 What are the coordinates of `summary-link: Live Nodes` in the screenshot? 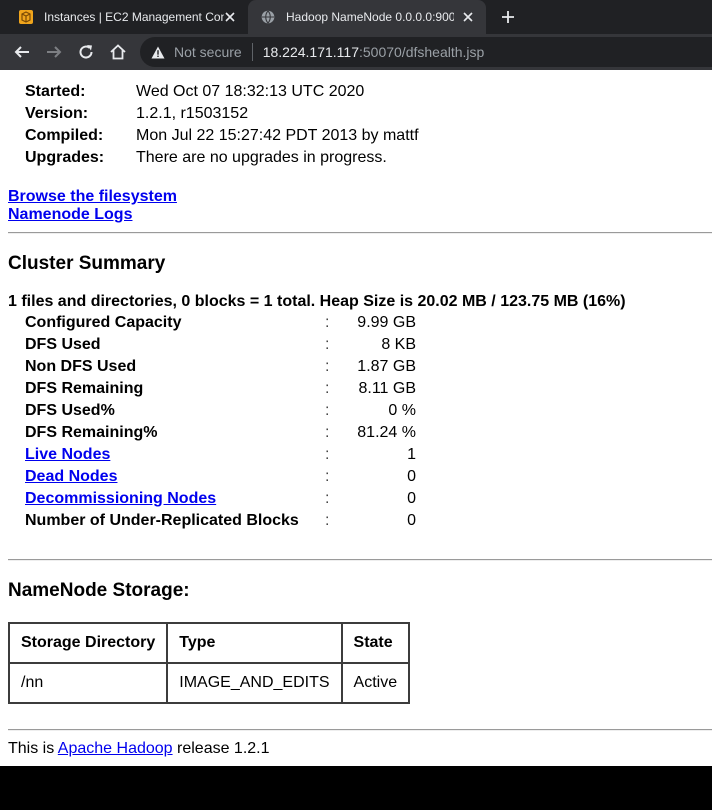 It's located at (67, 455).